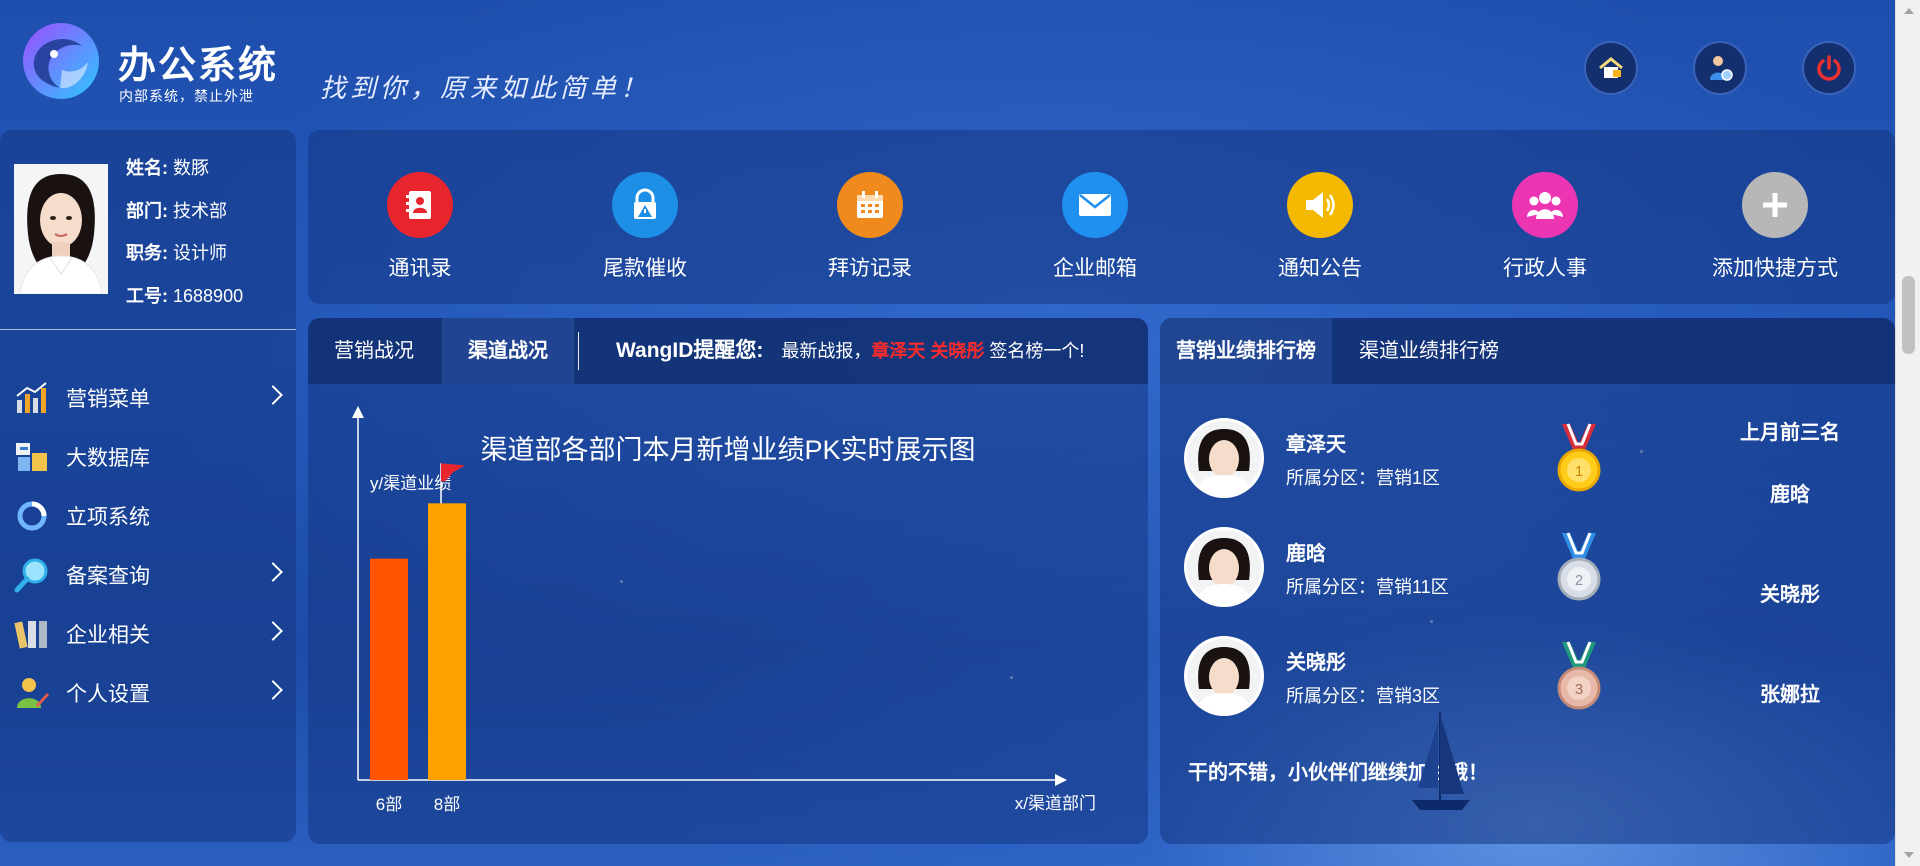  Describe the element at coordinates (420, 268) in the screenshot. I see `quick-action-label: 通讯录` at that location.